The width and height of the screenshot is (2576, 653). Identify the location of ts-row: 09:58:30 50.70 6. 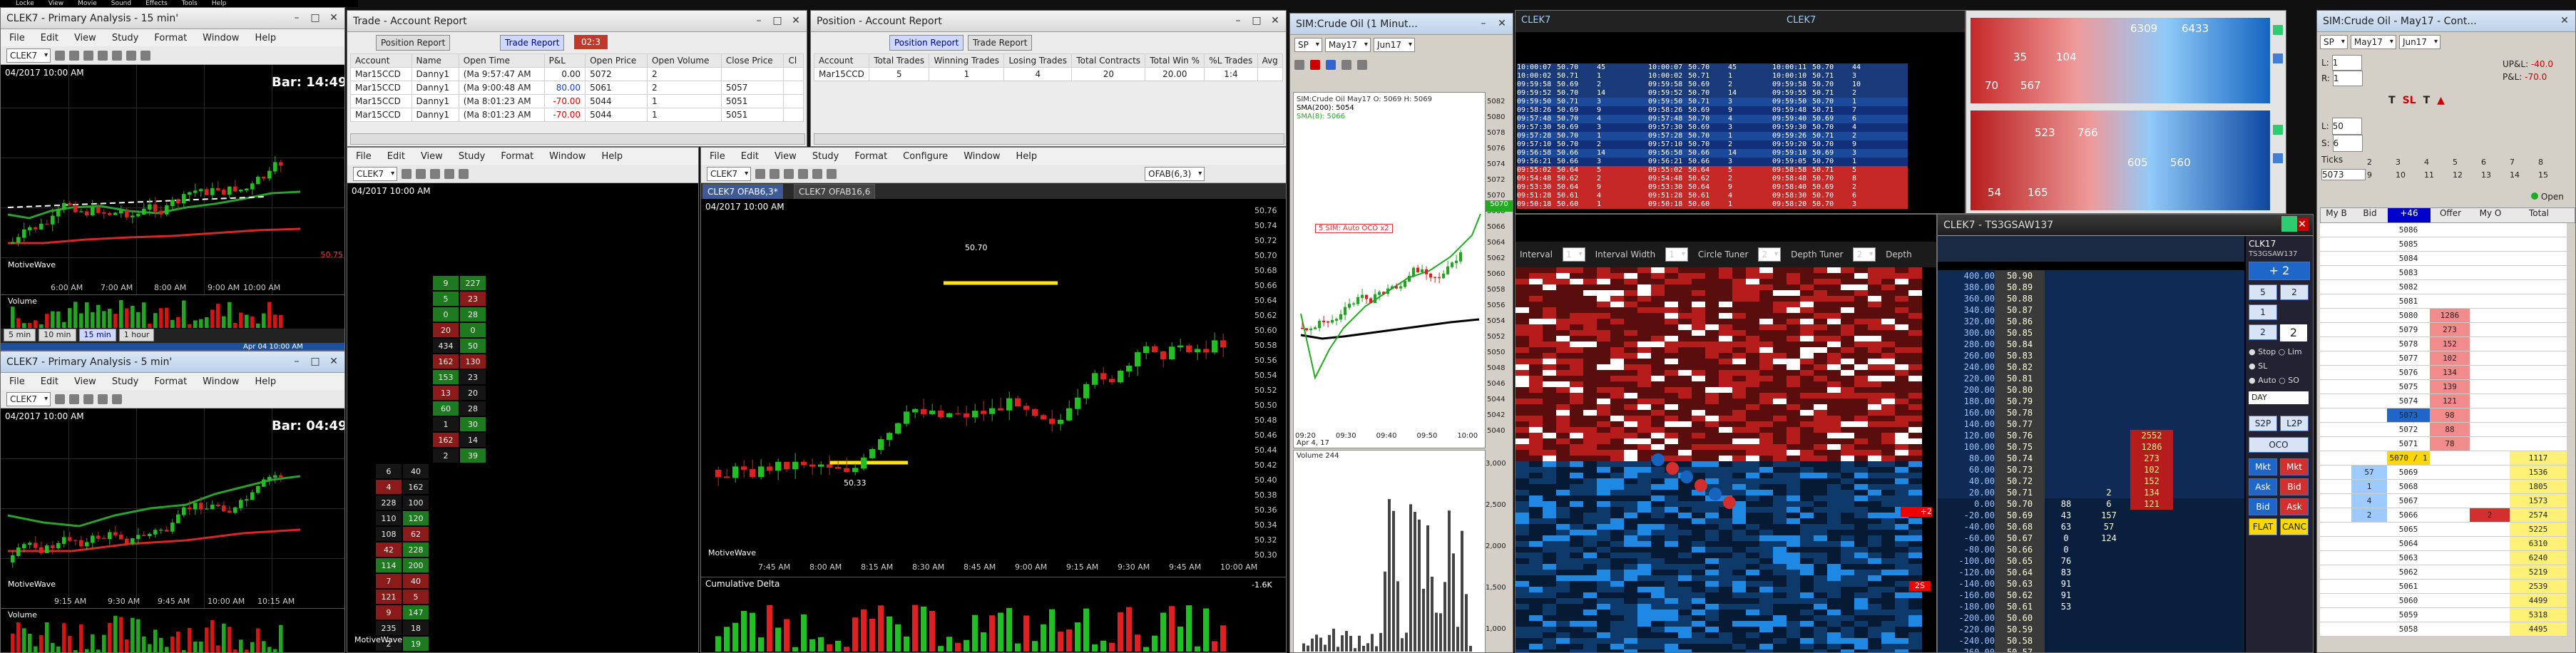
(1840, 196).